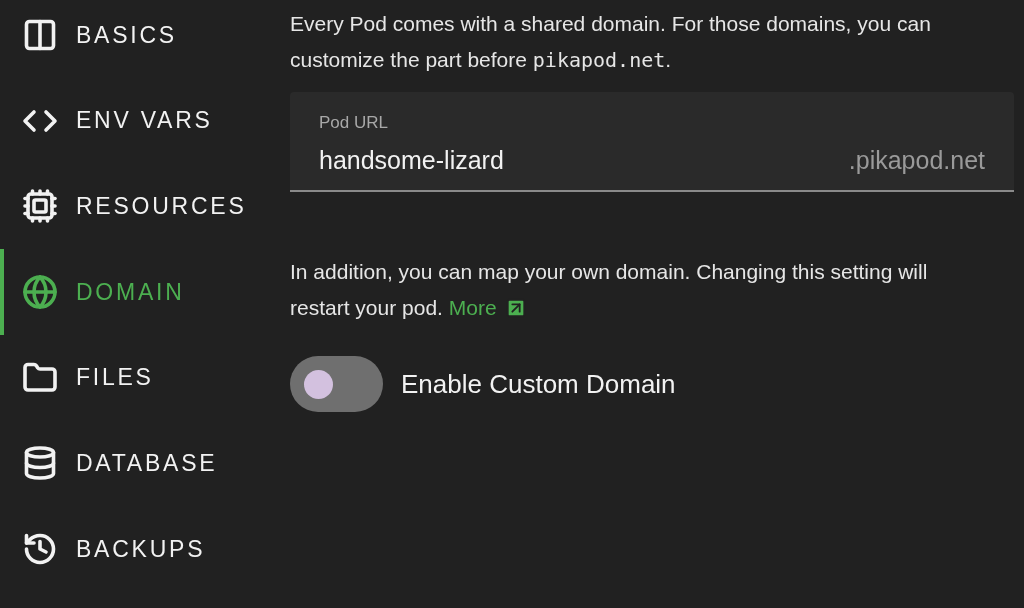 The width and height of the screenshot is (1024, 608). I want to click on custom-domain-toggle, so click(336, 384).